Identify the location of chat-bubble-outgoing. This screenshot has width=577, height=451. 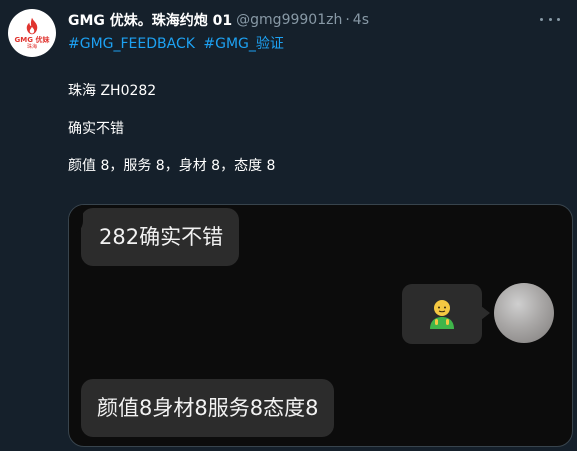
(446, 314).